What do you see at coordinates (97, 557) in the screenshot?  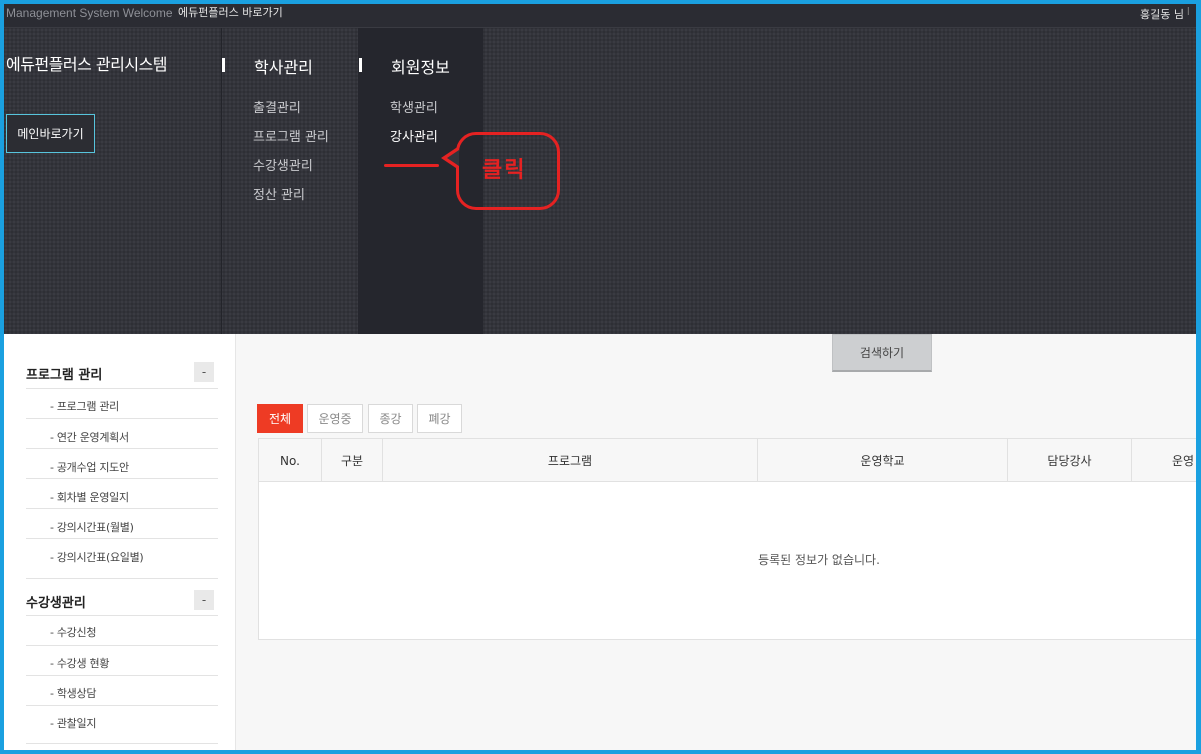 I see `sidebar-item: - 강의시간표(요일별)` at bounding box center [97, 557].